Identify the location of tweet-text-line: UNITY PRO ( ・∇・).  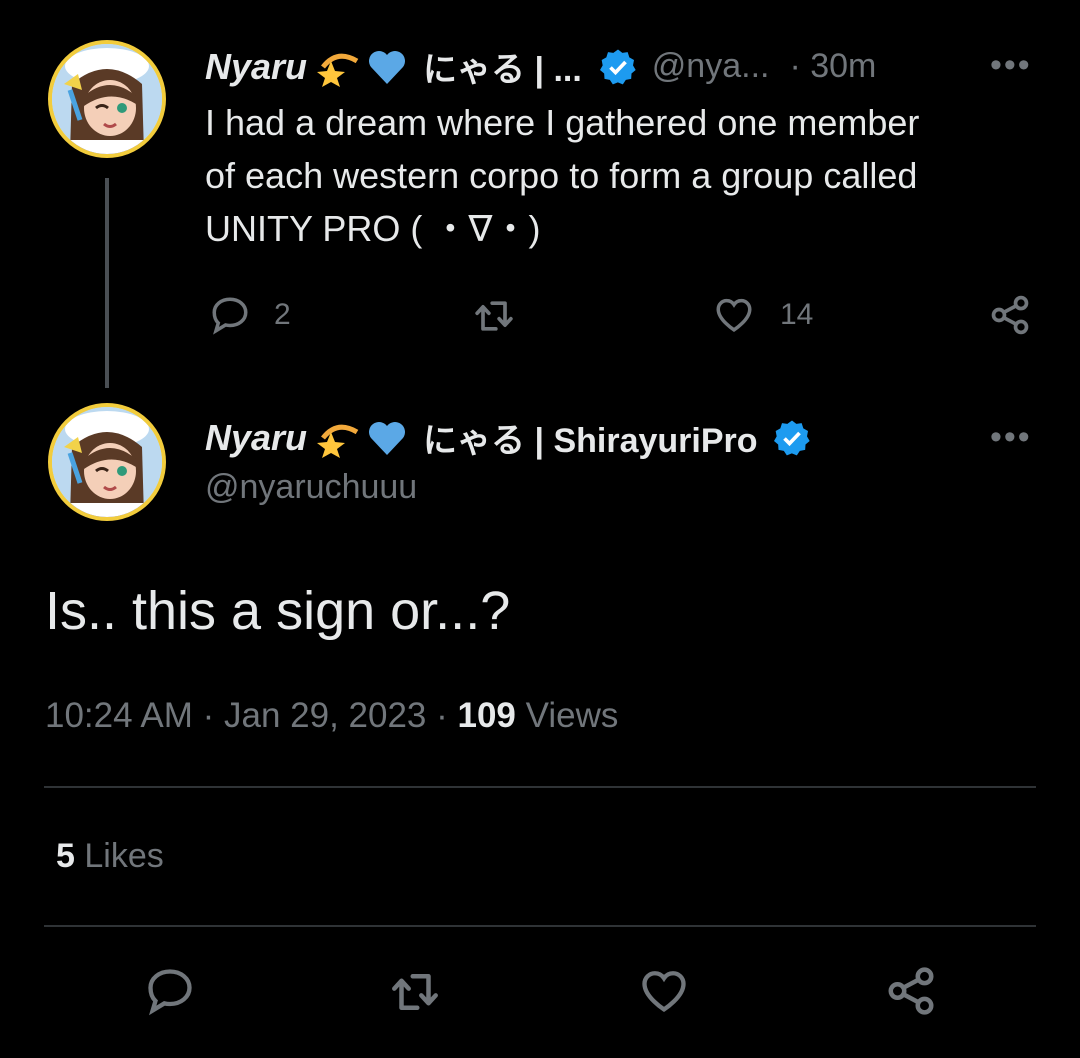
(373, 228).